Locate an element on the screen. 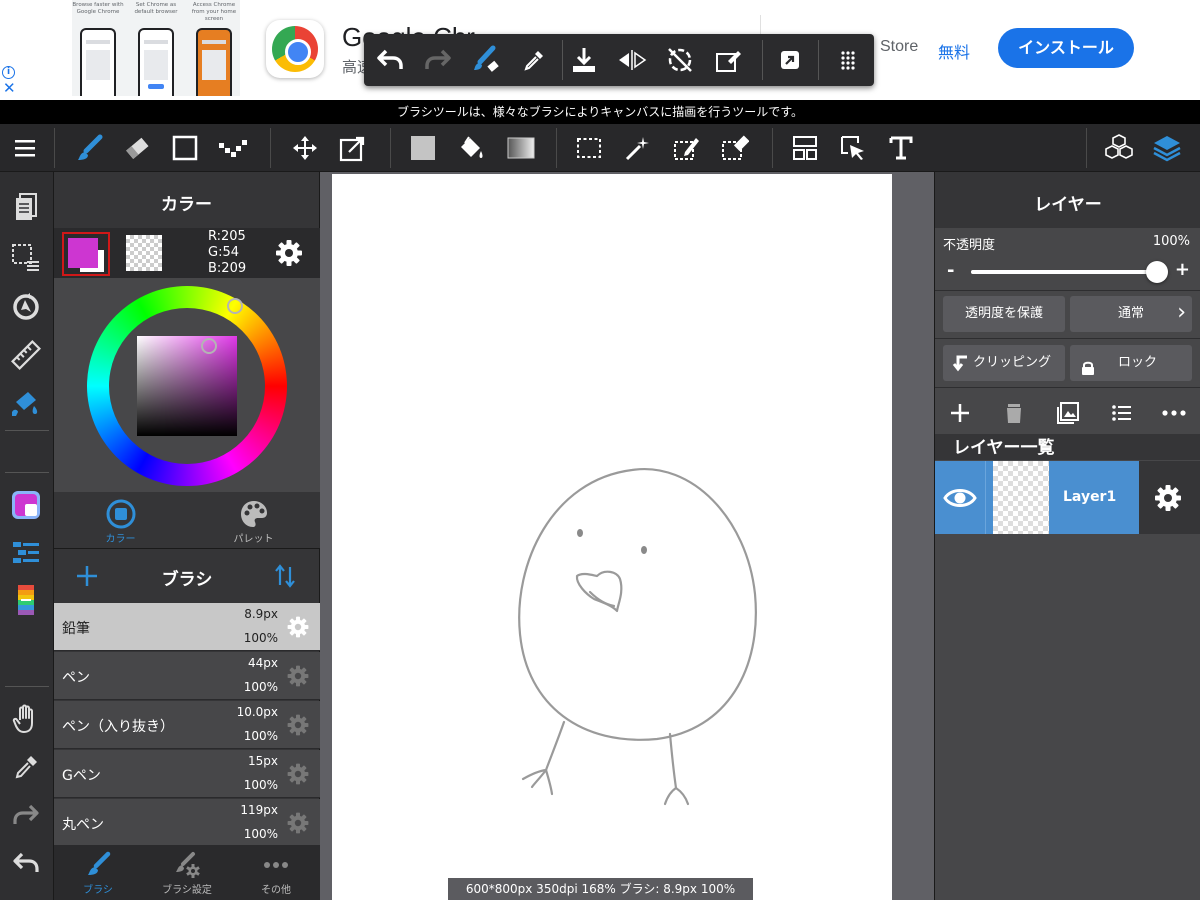  layer-list-icon is located at coordinates (1122, 413).